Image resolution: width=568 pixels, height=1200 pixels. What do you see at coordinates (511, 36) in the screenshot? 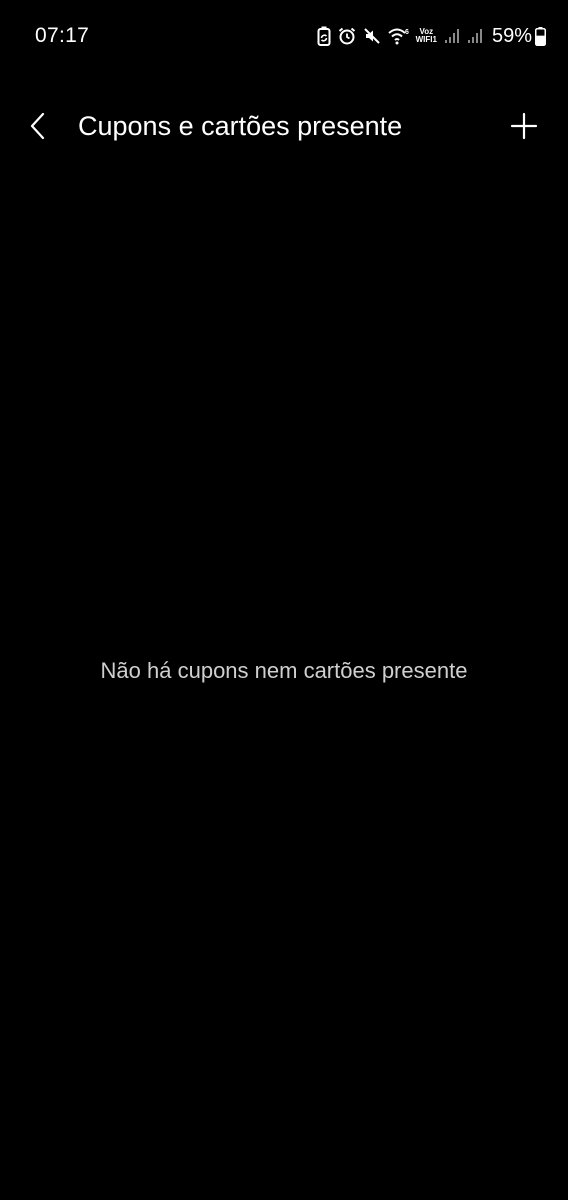
I see `battery-percent: 59%` at bounding box center [511, 36].